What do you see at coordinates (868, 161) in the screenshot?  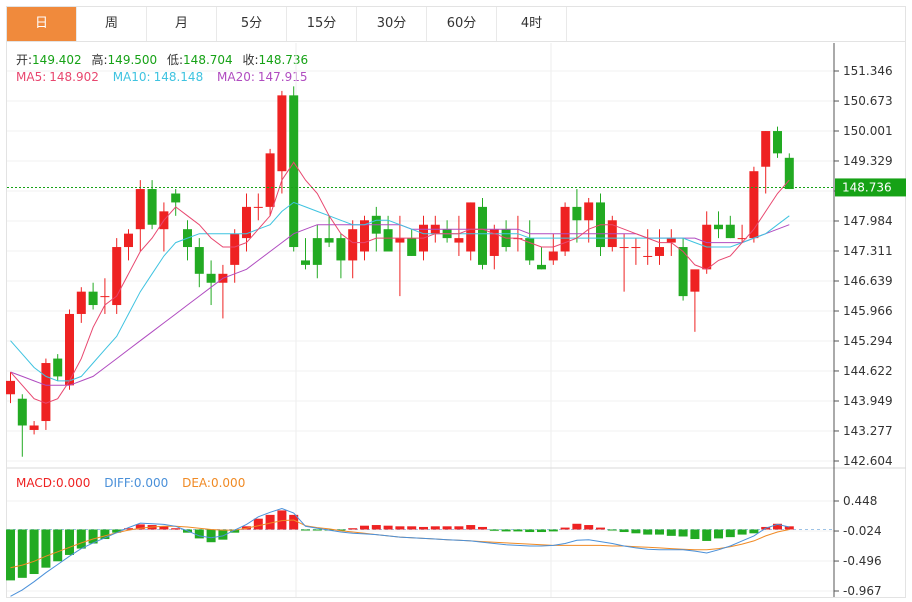 I see `price-tick-label-3: 149.329` at bounding box center [868, 161].